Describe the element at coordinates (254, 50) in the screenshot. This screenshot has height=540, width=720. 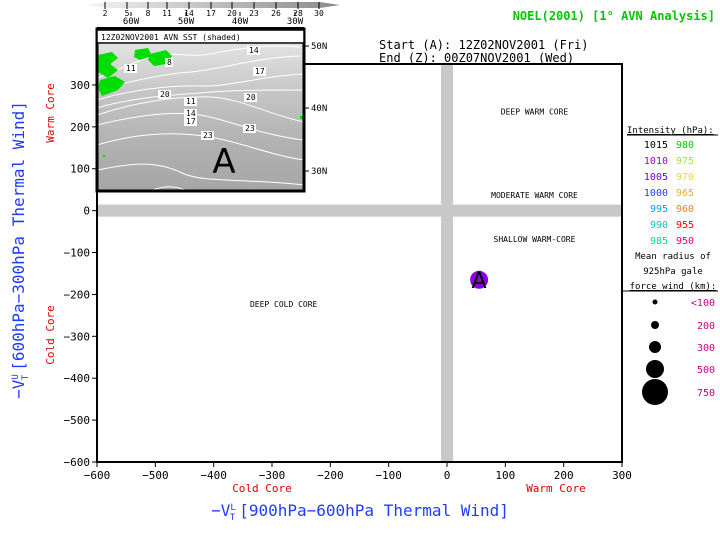
I see `contour-label: 14` at that location.